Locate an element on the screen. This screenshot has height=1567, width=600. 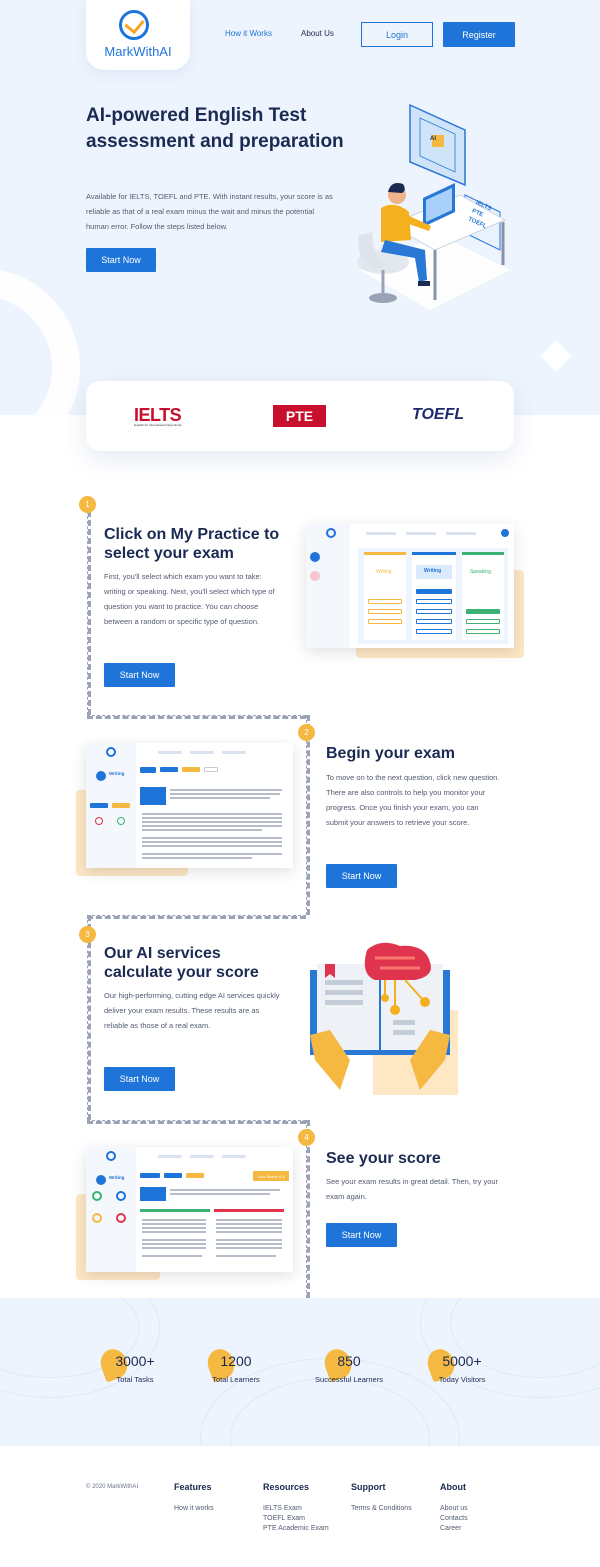
ielts-logo-subtitle: English for International Opportunity is located at coordinates (158, 425).